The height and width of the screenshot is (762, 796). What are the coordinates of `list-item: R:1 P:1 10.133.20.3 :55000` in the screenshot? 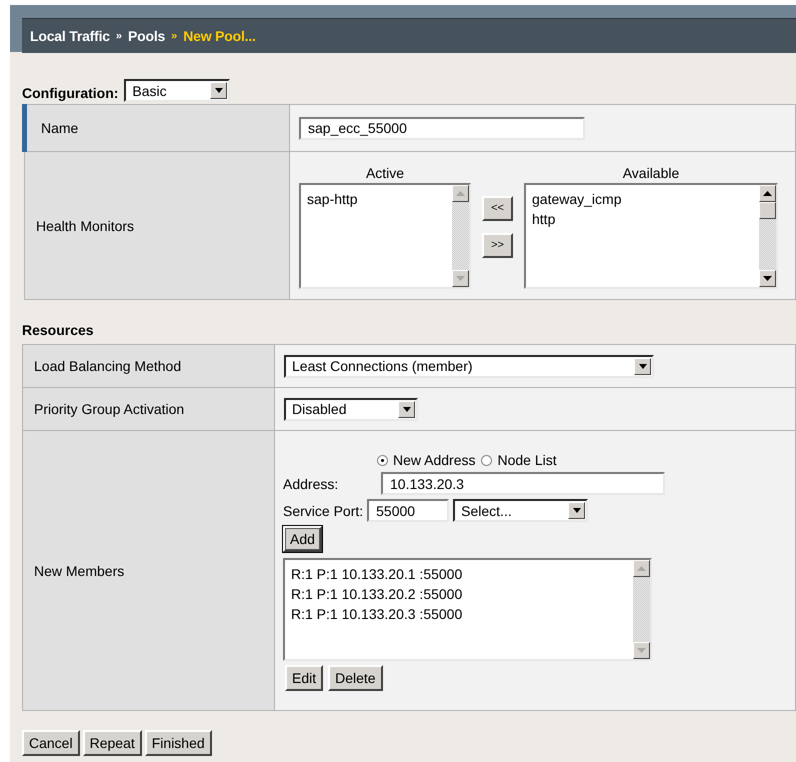 It's located at (459, 614).